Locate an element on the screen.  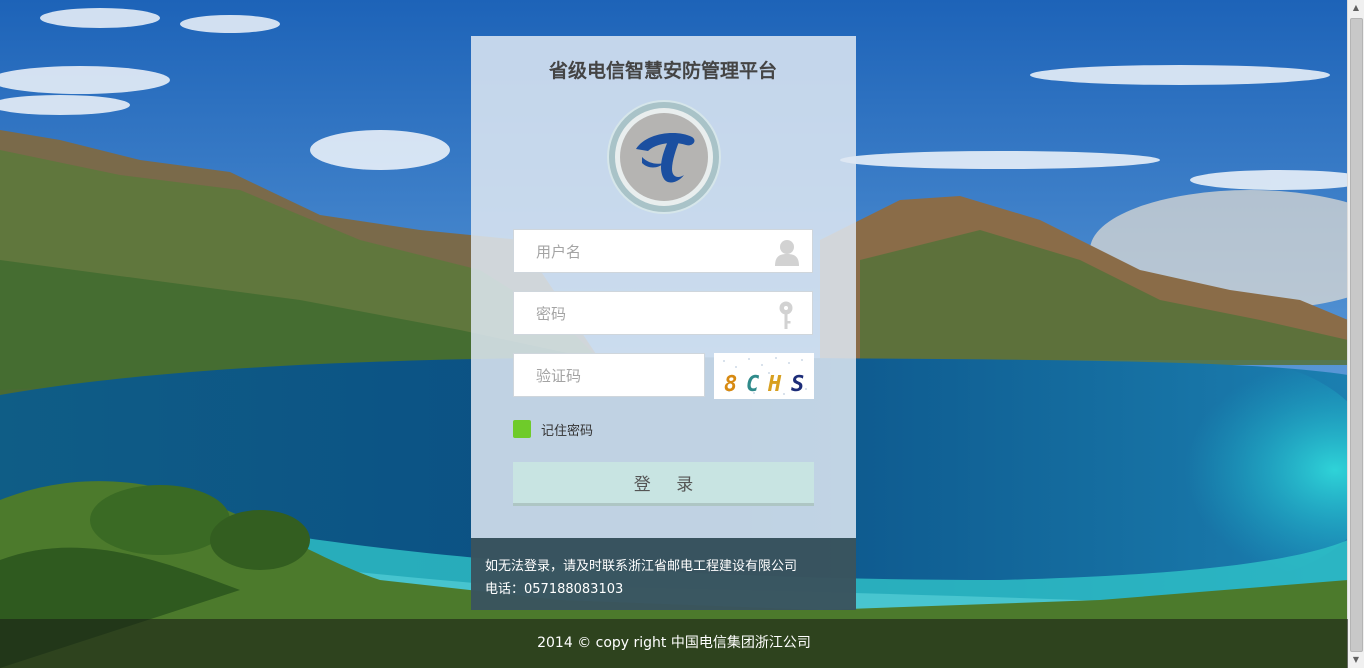
key-icon is located at coordinates (786, 318).